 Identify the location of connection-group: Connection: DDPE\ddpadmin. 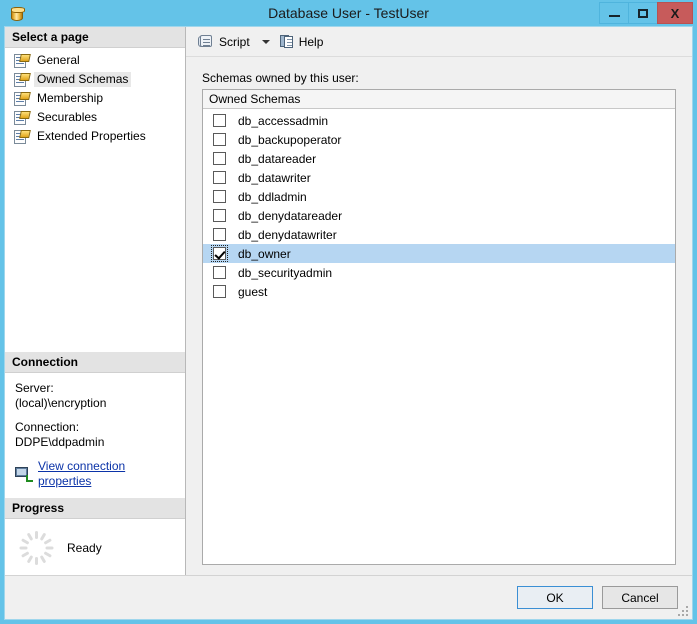
(96, 435).